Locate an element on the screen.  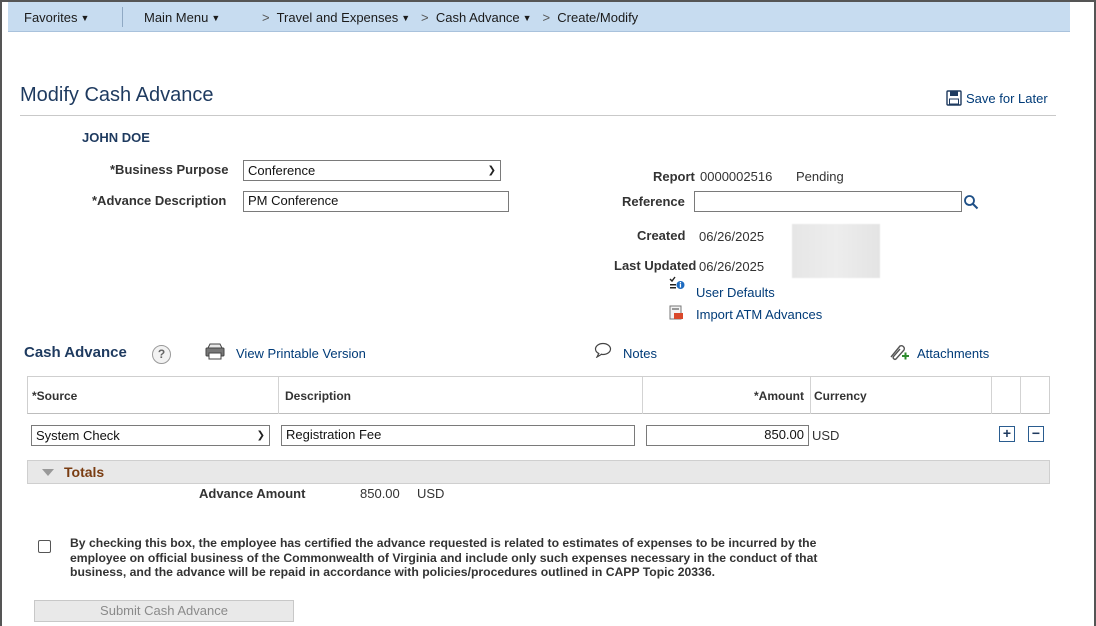
main-menu-caret-icon: ▼ is located at coordinates (216, 18).